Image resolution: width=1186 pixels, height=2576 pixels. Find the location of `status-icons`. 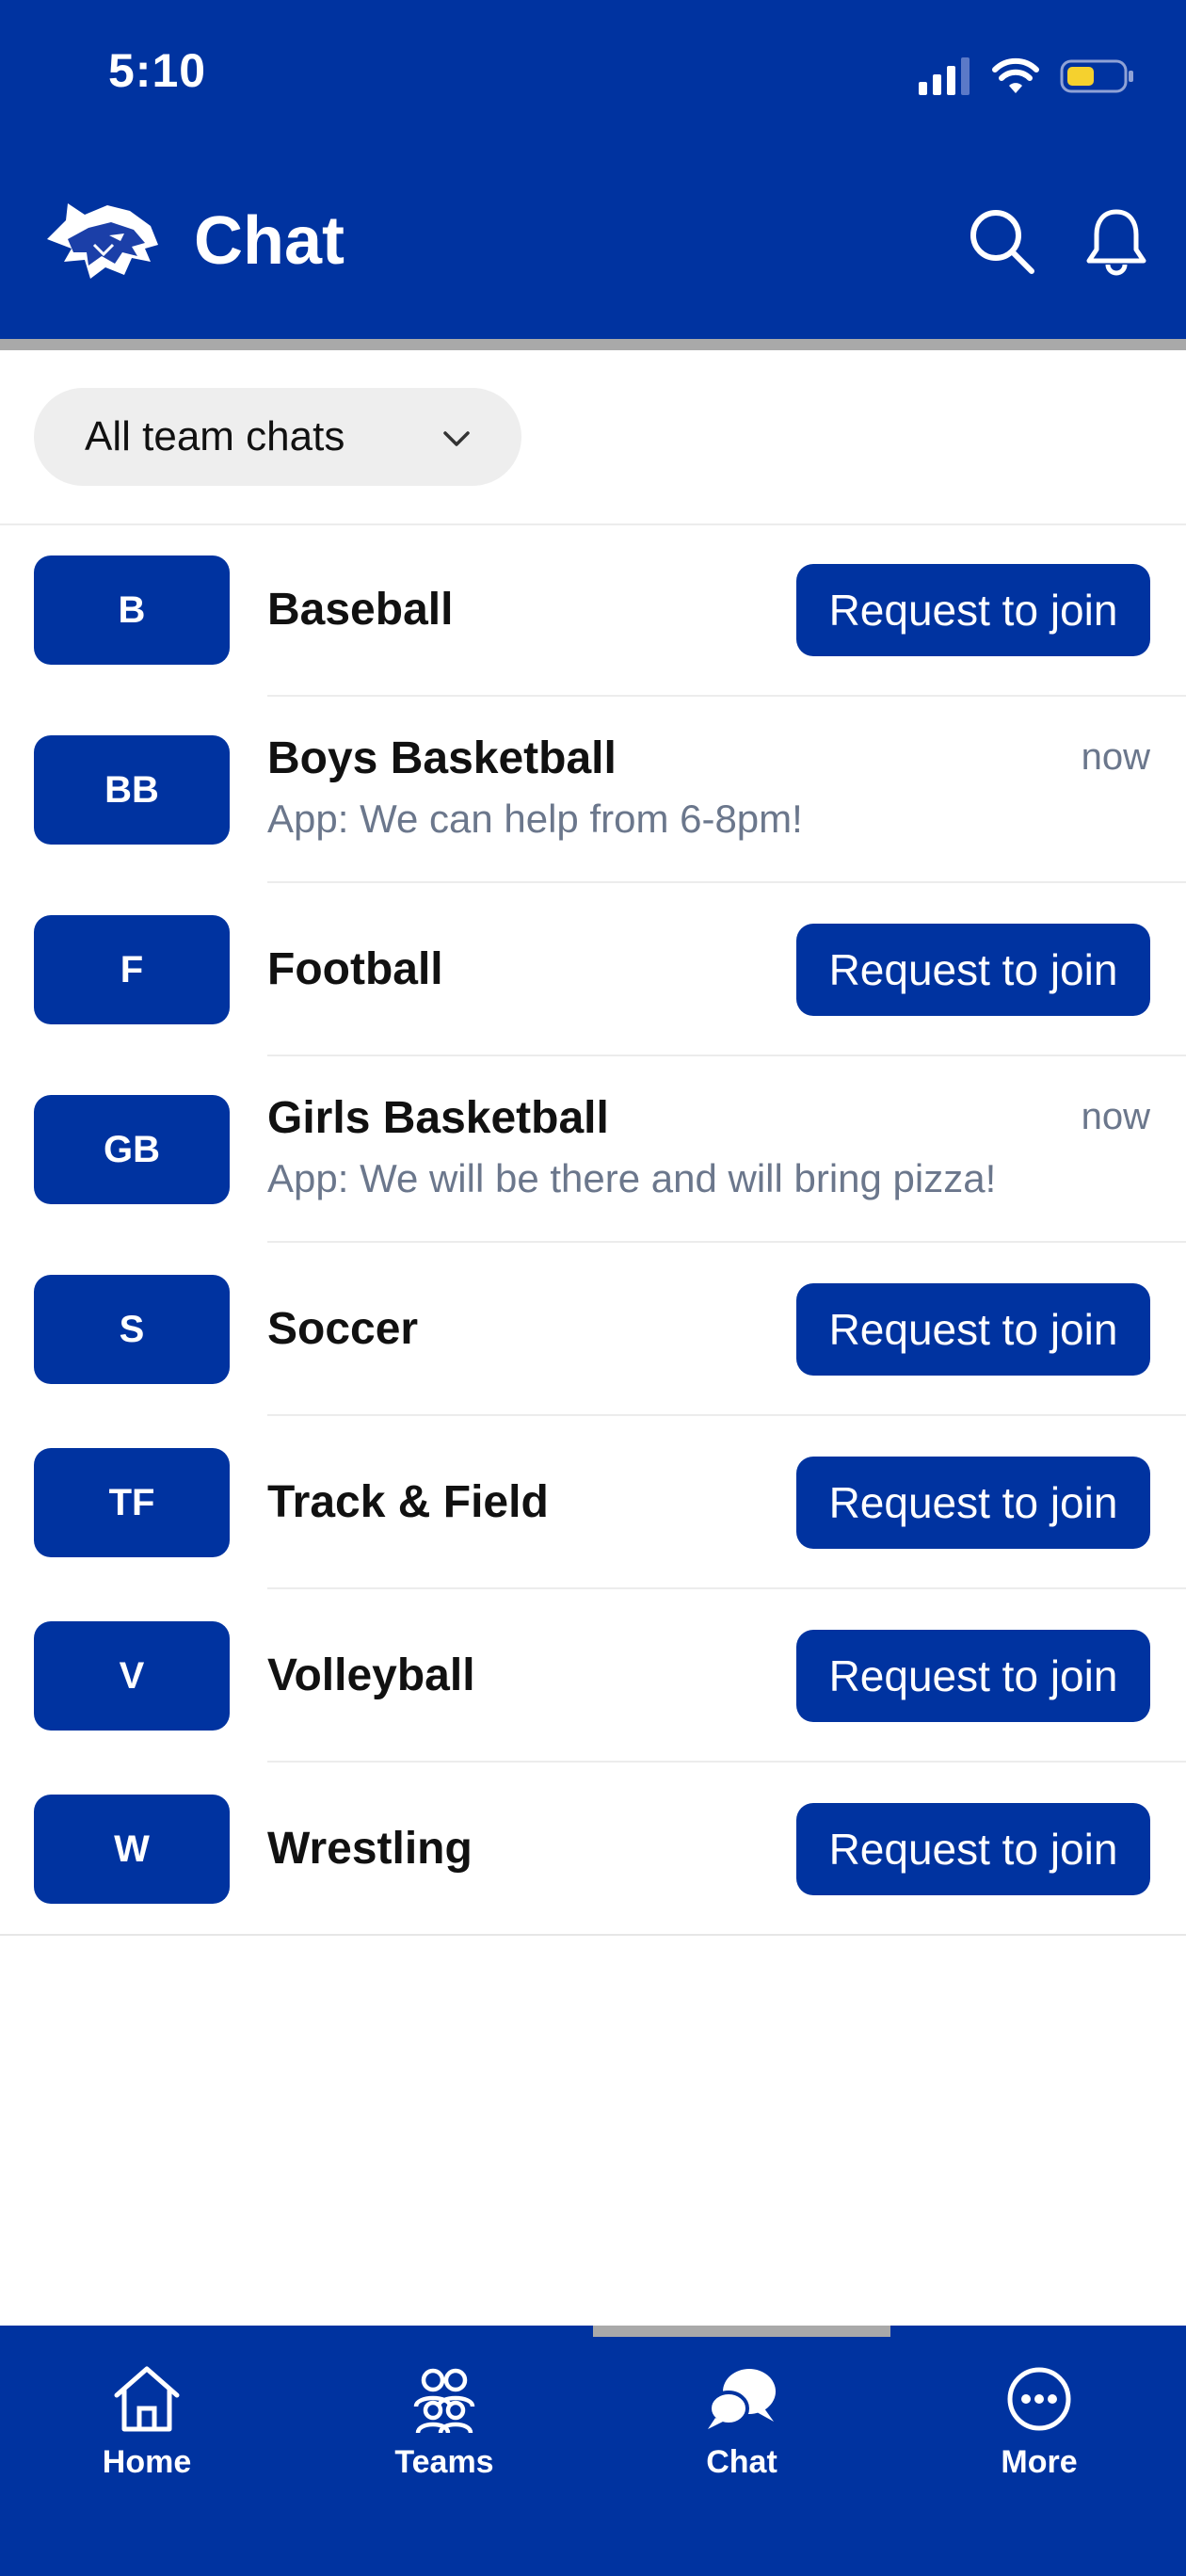

status-icons is located at coordinates (1027, 76).